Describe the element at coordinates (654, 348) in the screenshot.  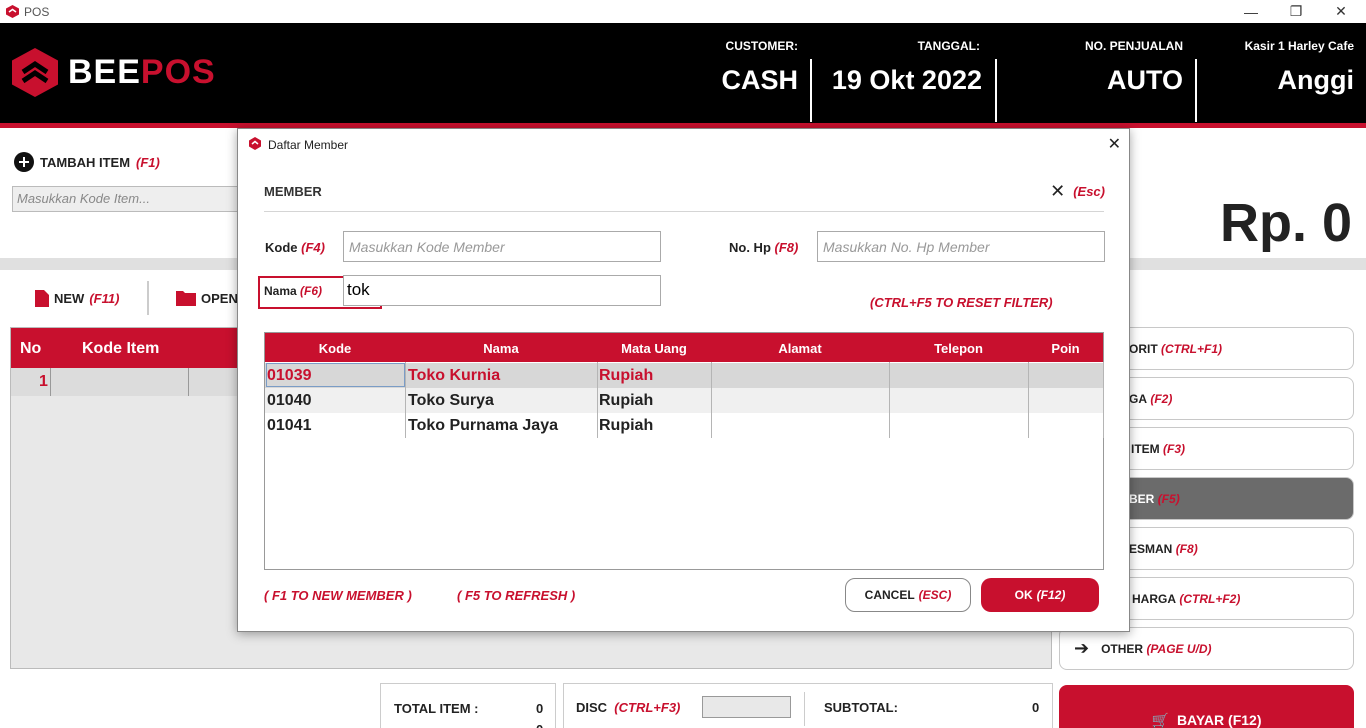
I see `col-mata-uang: Mata Uang` at that location.